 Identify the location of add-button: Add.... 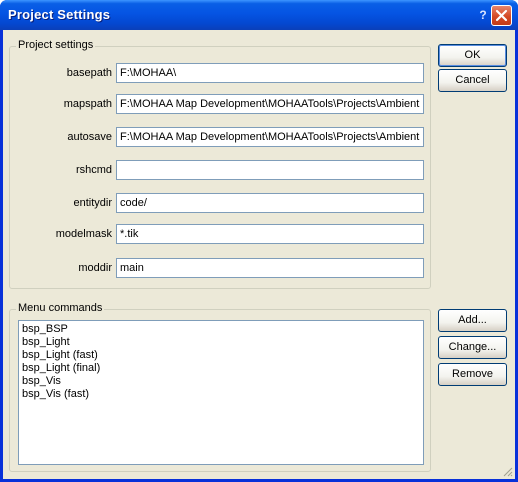
(472, 320).